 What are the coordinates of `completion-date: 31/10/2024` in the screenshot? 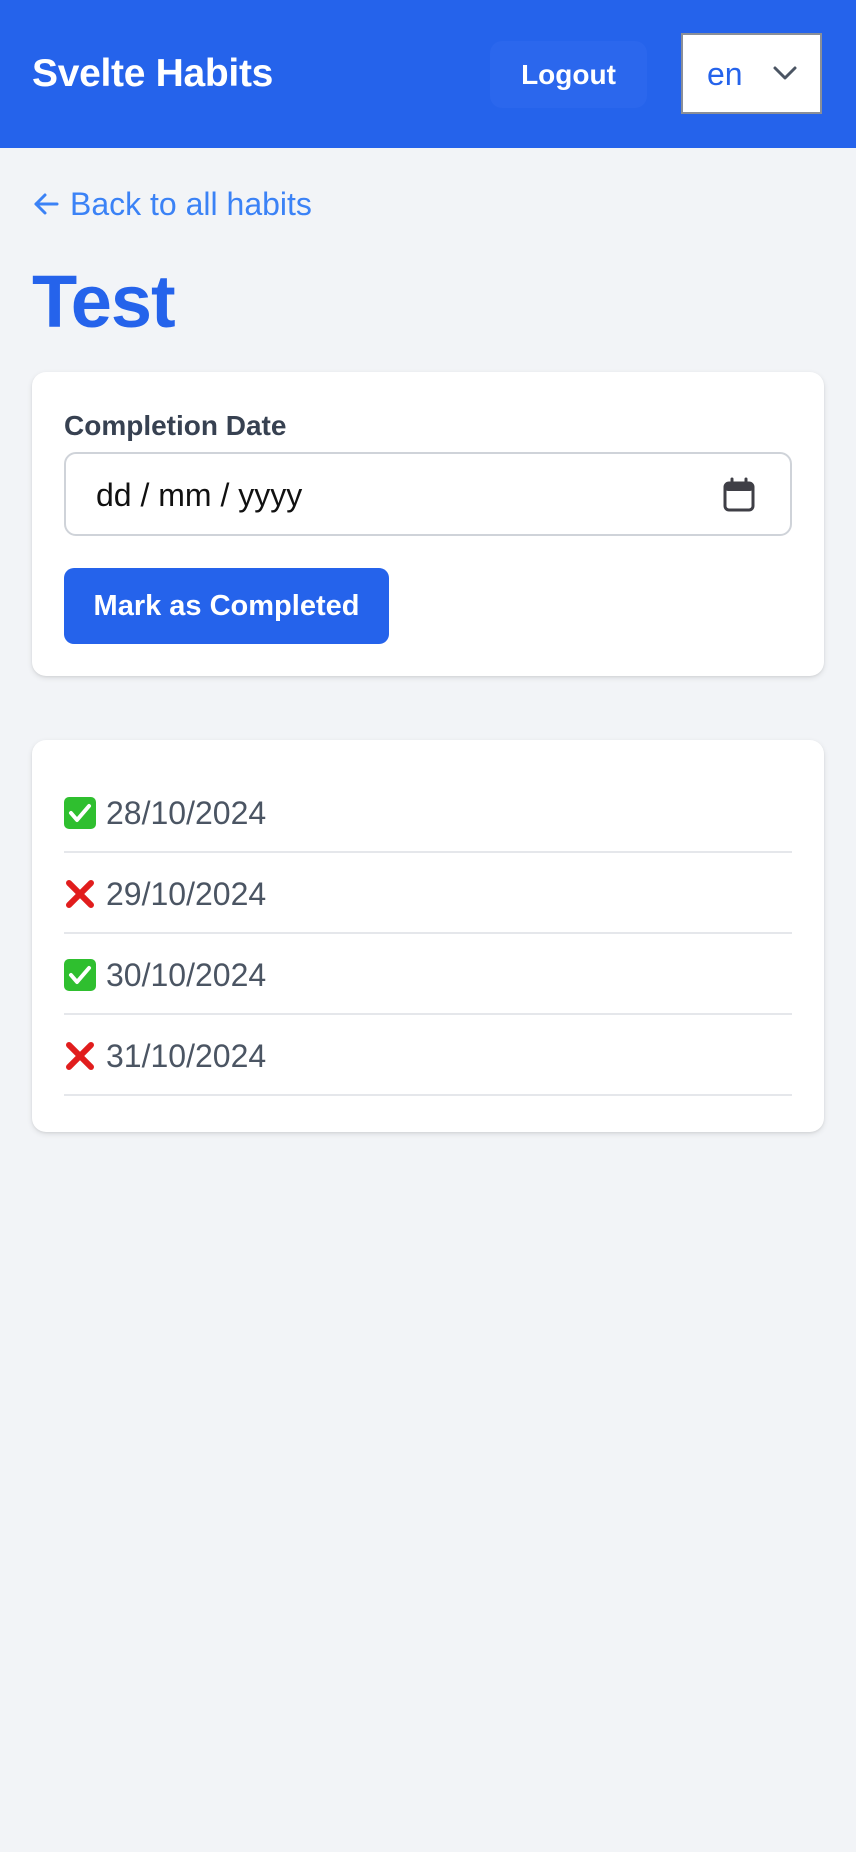 It's located at (186, 1055).